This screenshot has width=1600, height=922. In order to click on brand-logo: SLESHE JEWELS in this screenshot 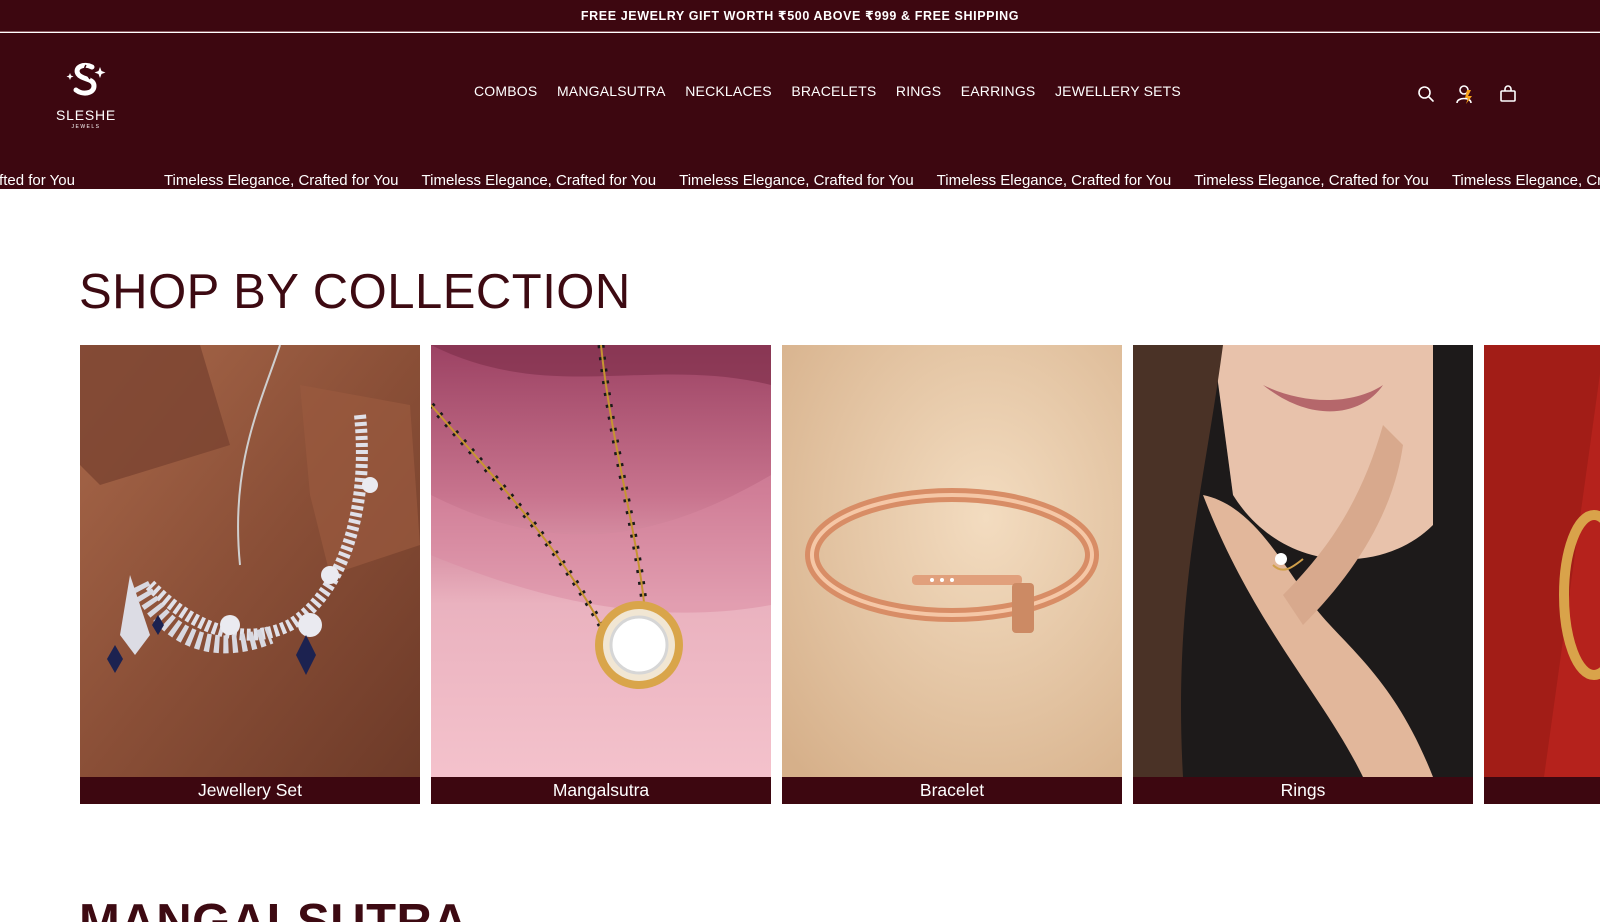, I will do `click(86, 95)`.